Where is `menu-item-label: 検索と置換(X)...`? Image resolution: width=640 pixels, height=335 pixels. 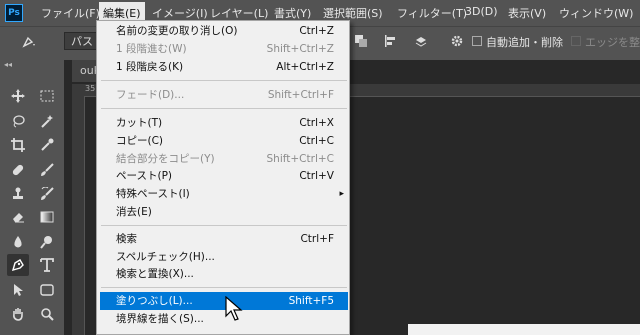 menu-item-label: 検索と置換(X)... is located at coordinates (155, 274).